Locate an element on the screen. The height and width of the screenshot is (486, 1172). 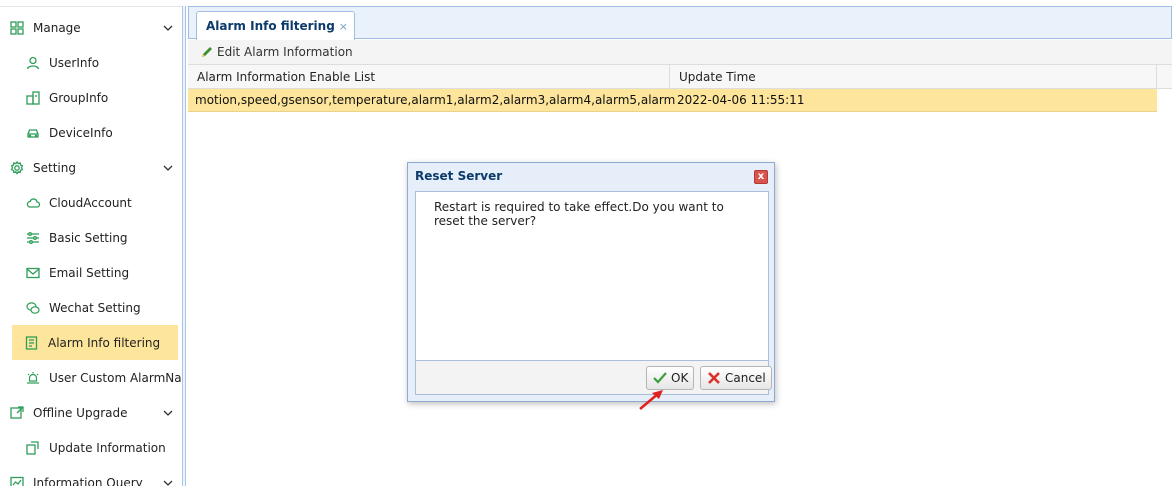
sidebar-item-label: UserInfo is located at coordinates (74, 62).